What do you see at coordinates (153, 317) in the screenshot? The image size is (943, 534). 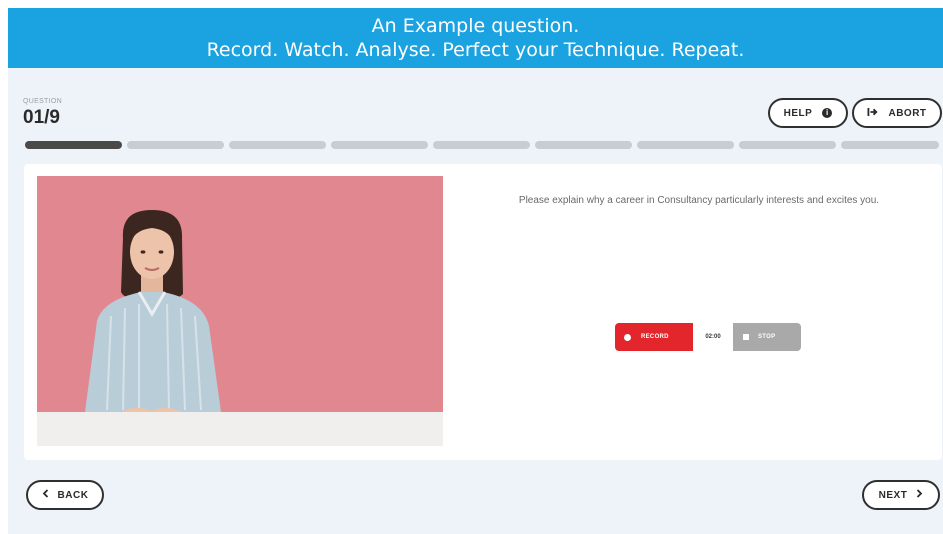 I see `person-illustration` at bounding box center [153, 317].